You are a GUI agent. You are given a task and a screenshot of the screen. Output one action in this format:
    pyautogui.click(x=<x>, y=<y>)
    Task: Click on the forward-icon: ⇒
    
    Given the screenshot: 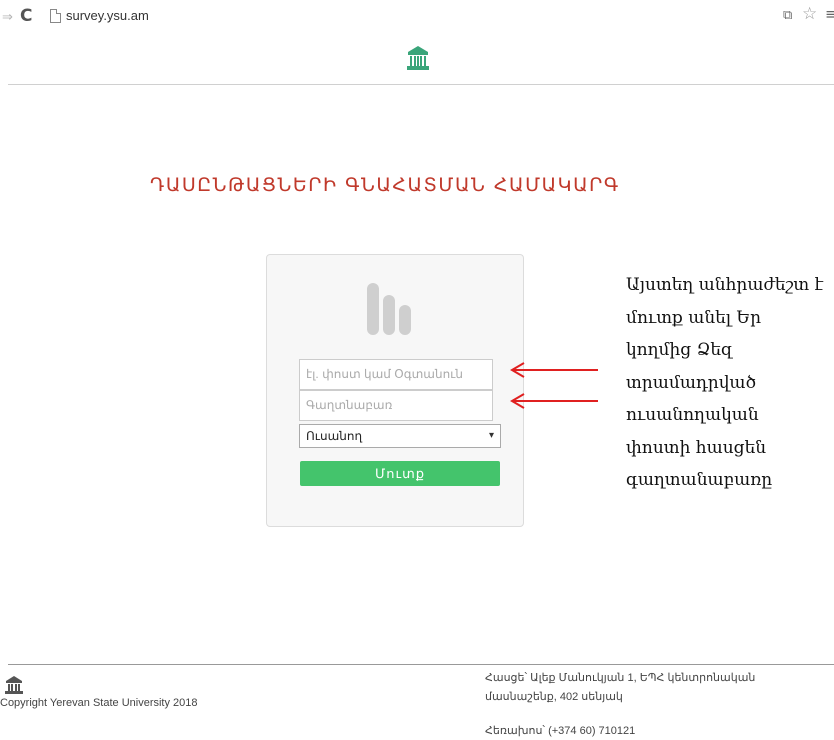 What is the action you would take?
    pyautogui.click(x=7, y=17)
    